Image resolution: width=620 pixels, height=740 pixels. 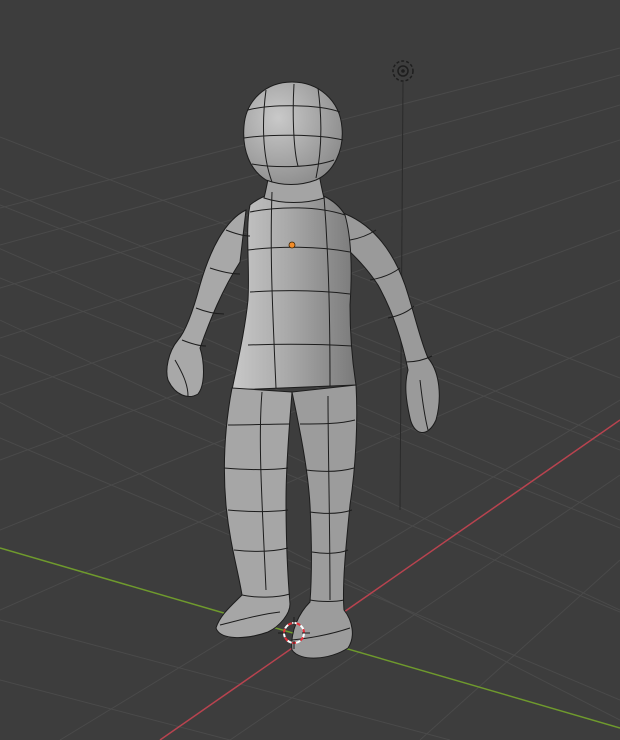 What do you see at coordinates (254, 512) in the screenshot?
I see `left-leg` at bounding box center [254, 512].